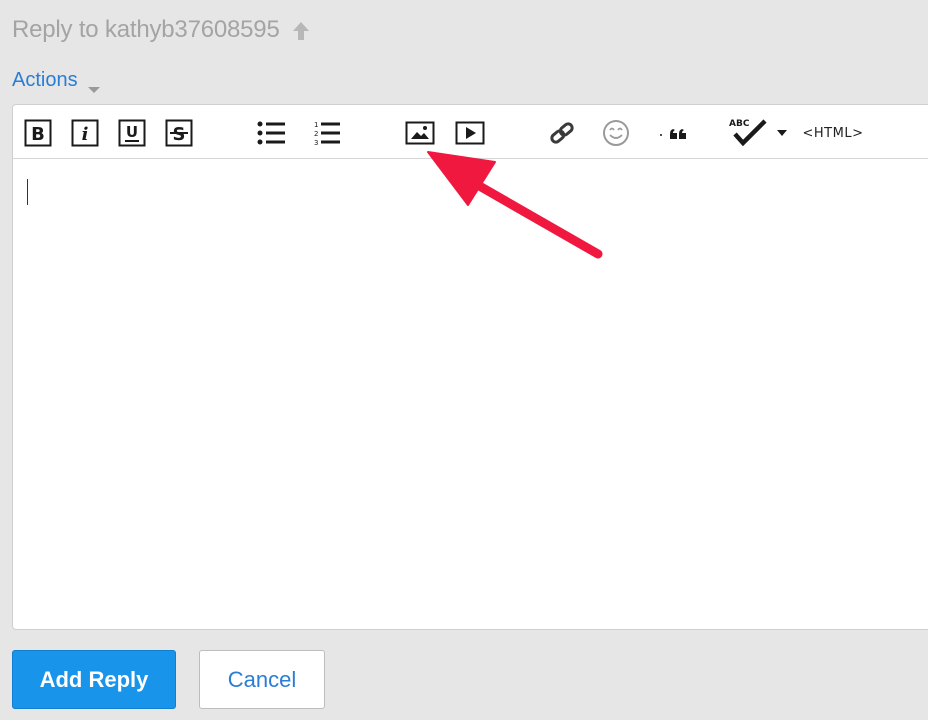  I want to click on dropdown-arrow-icon, so click(782, 133).